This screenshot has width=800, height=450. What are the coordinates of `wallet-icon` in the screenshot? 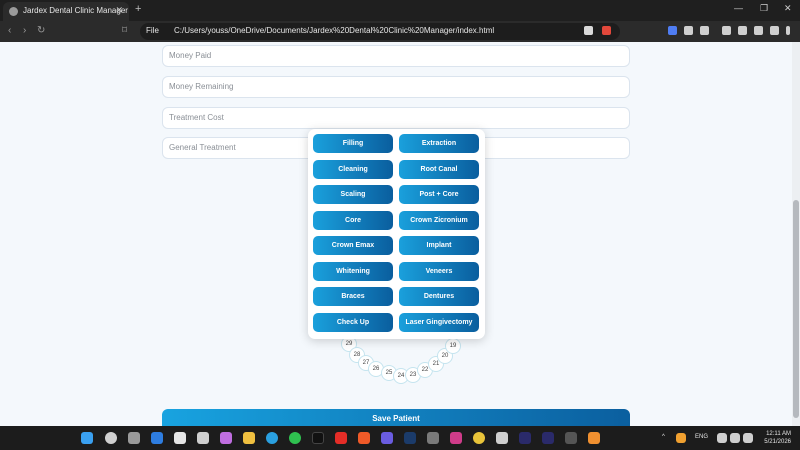 It's located at (742, 30).